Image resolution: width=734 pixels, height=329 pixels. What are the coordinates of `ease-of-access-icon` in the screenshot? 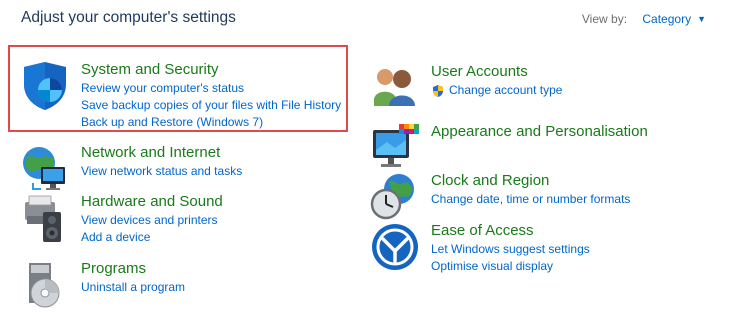 It's located at (395, 247).